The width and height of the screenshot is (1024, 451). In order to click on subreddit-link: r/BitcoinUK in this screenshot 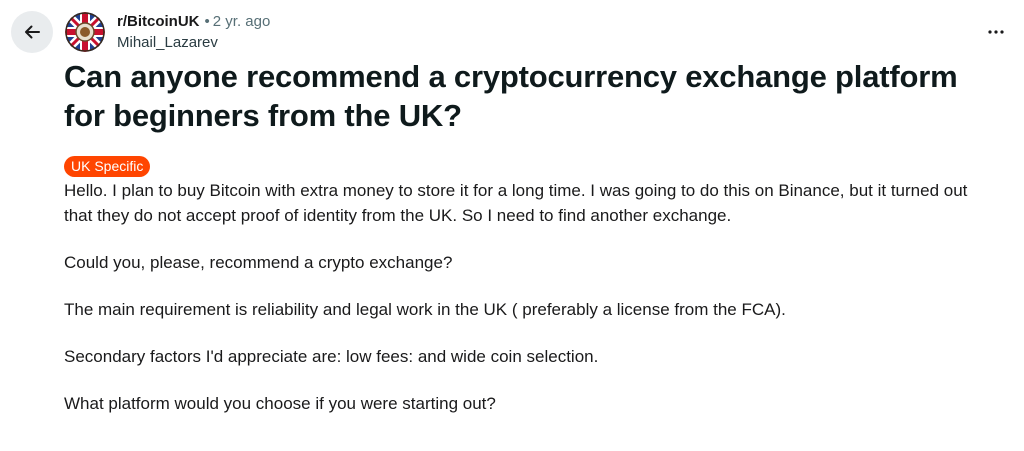, I will do `click(158, 21)`.